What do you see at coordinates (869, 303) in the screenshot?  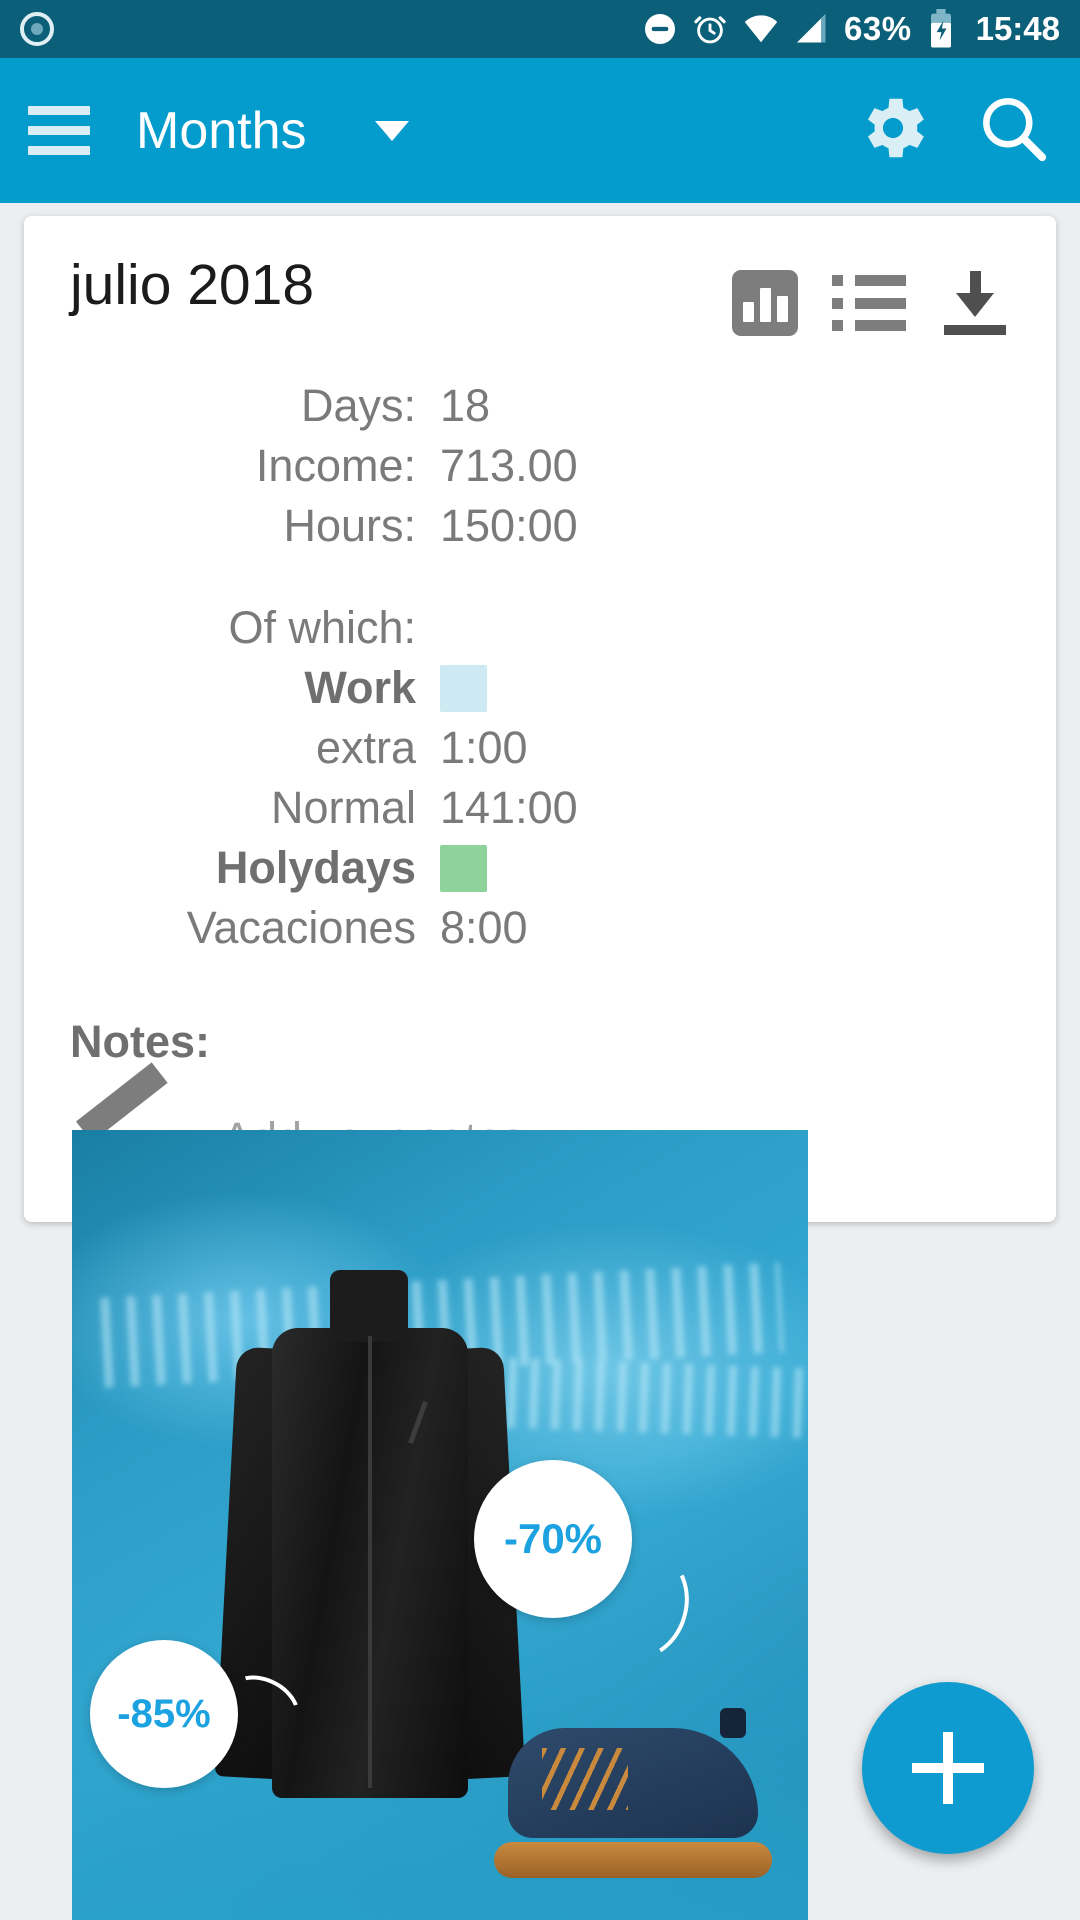 I see `list-icon` at bounding box center [869, 303].